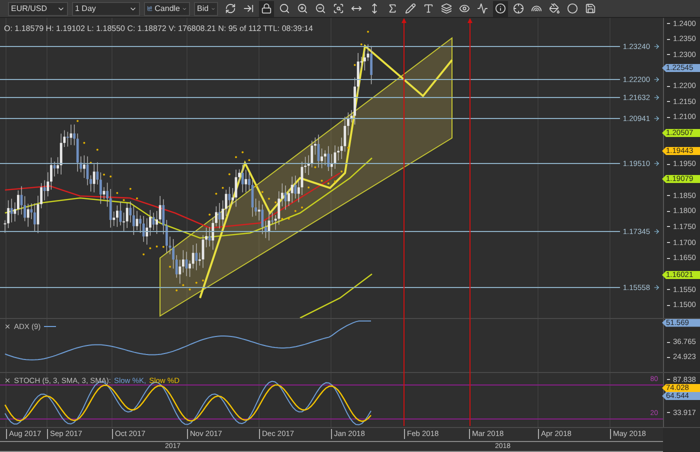 The height and width of the screenshot is (452, 700). What do you see at coordinates (206, 9) in the screenshot?
I see `dropdown: Bid` at bounding box center [206, 9].